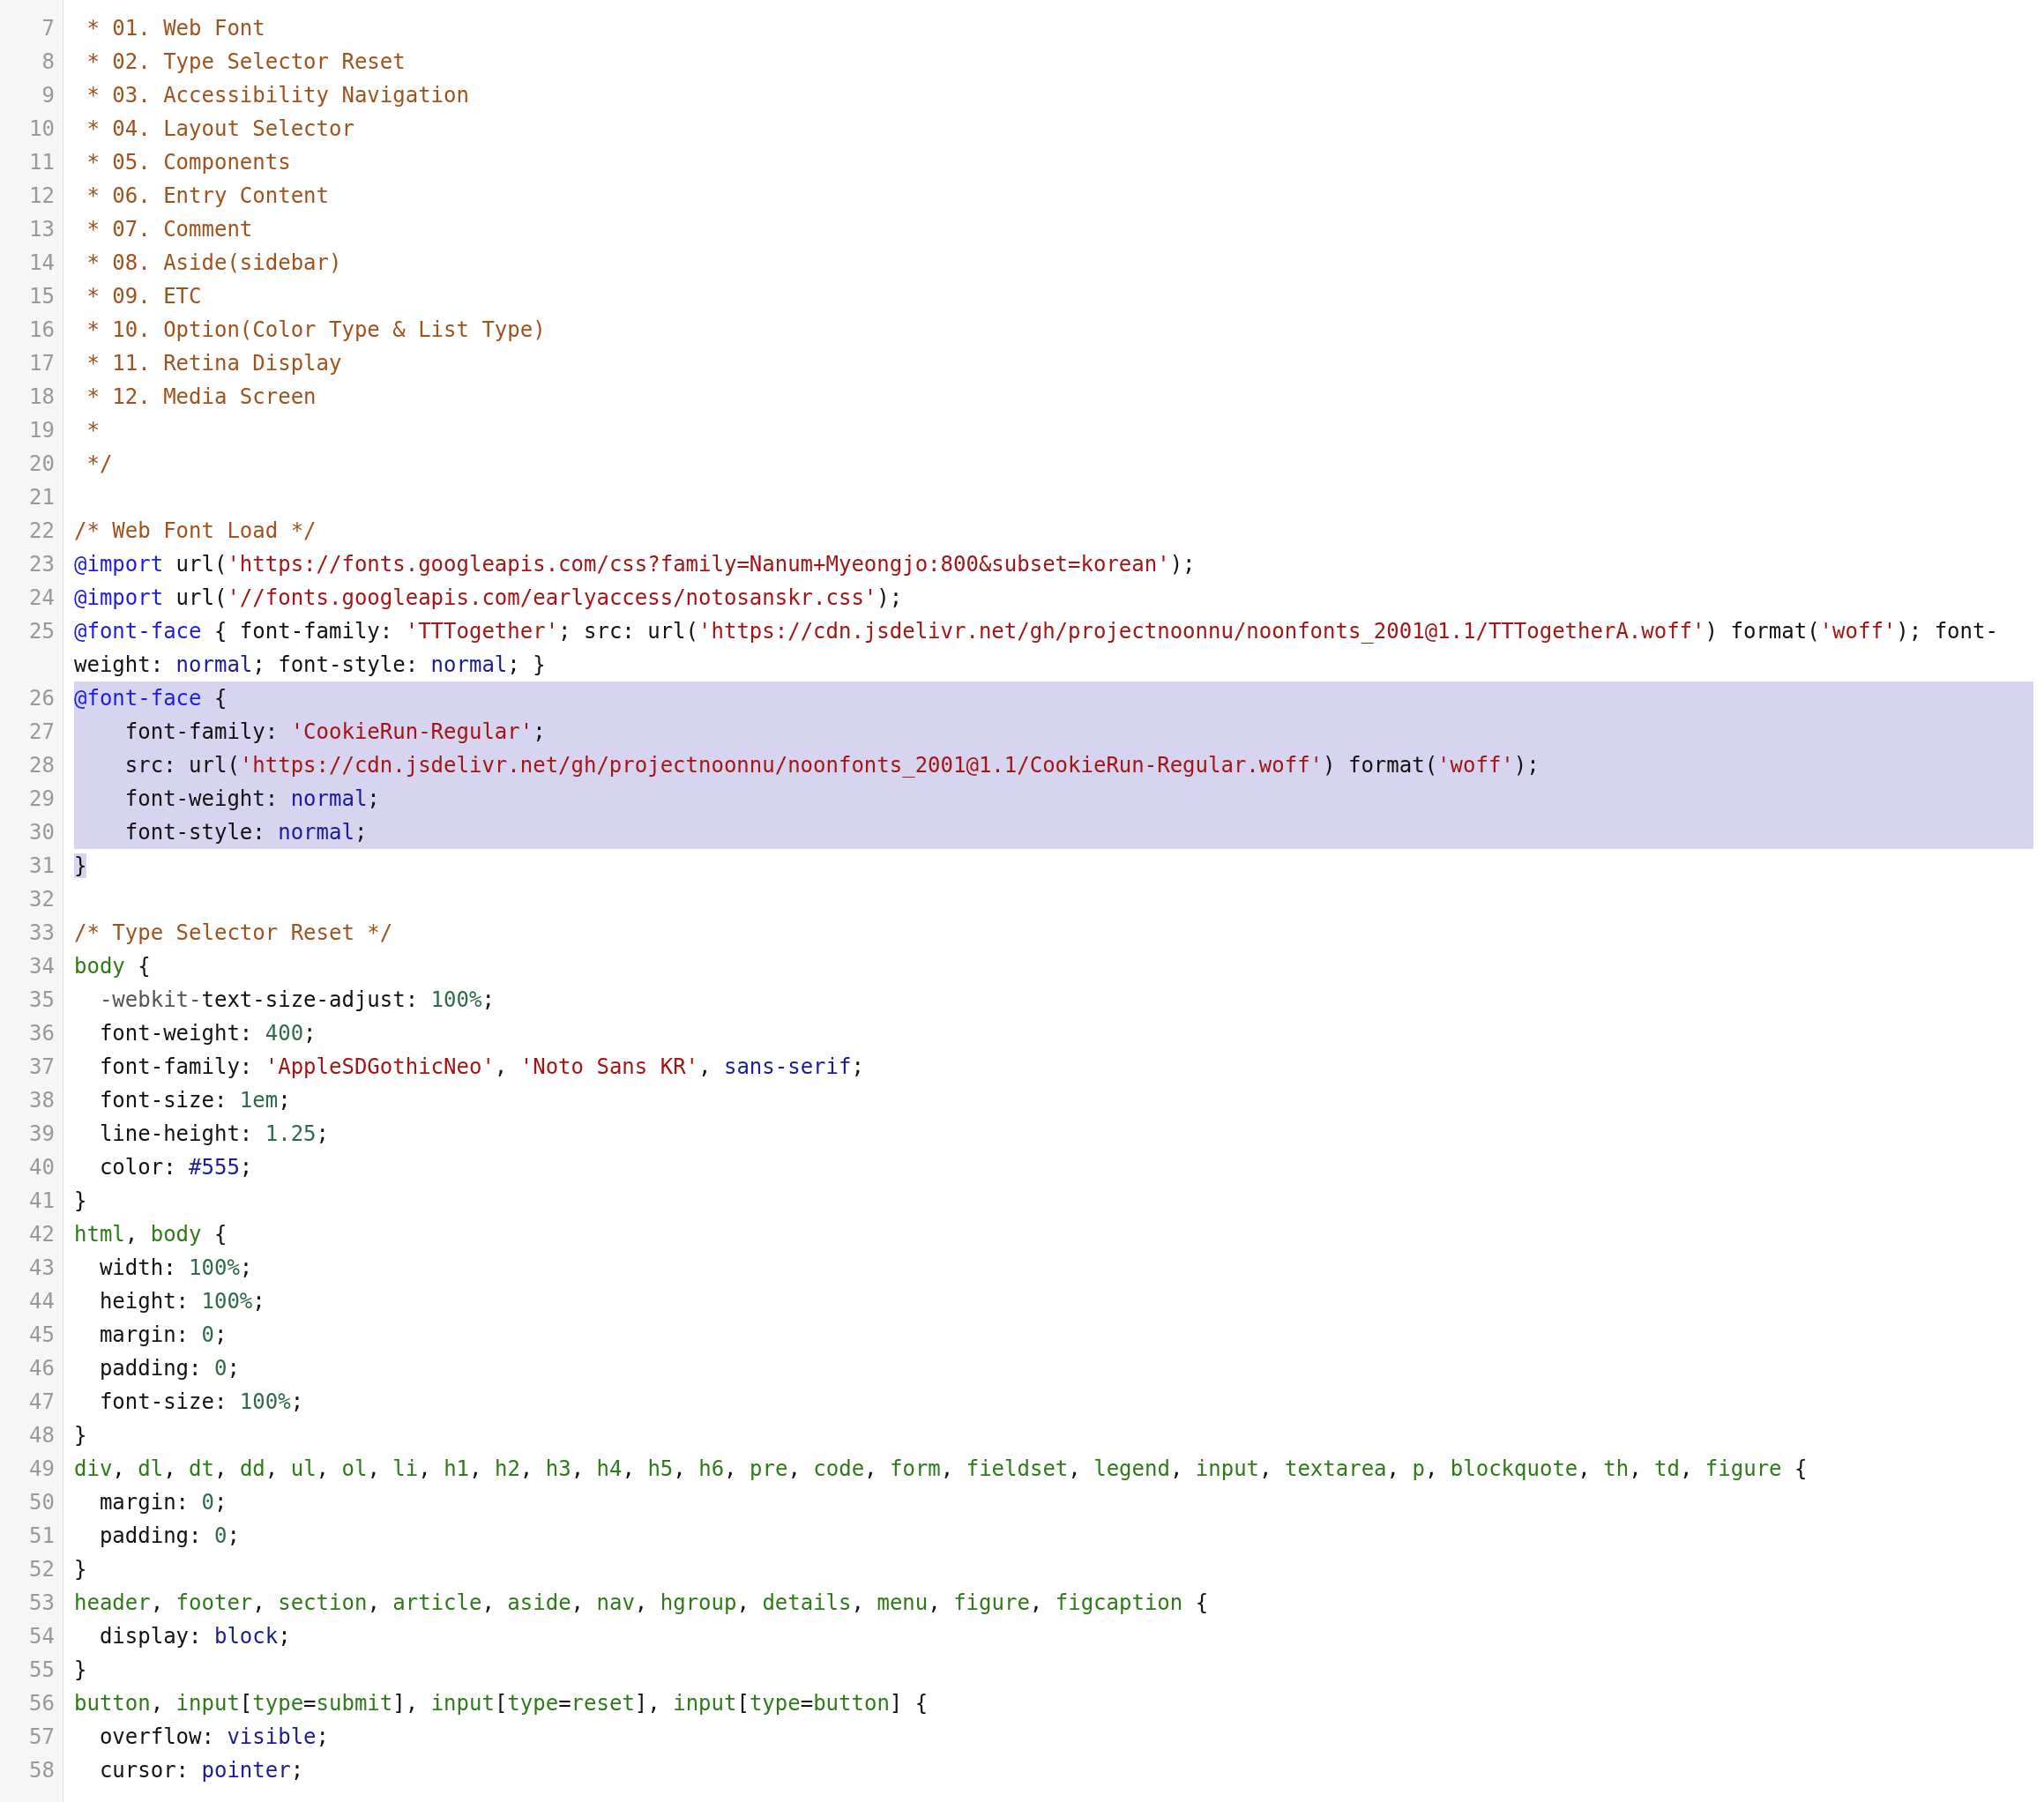 The image size is (2044, 1802). I want to click on code-line: * 08. Aside(sidebar), so click(214, 262).